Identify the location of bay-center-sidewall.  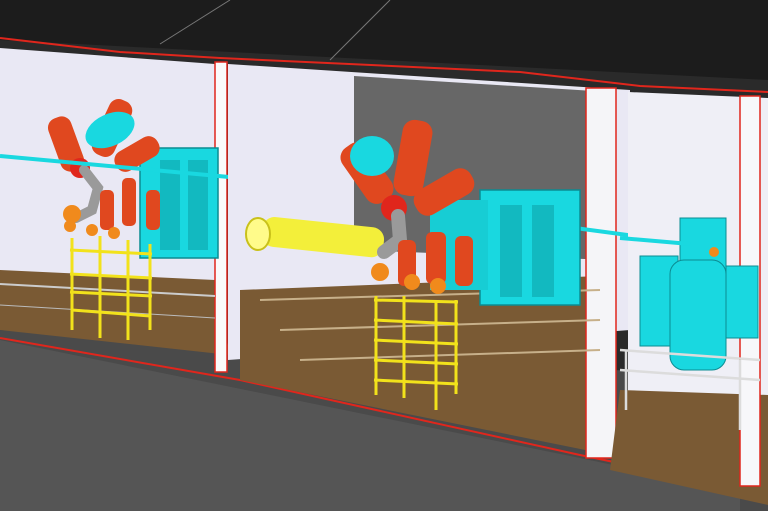
(601, 273).